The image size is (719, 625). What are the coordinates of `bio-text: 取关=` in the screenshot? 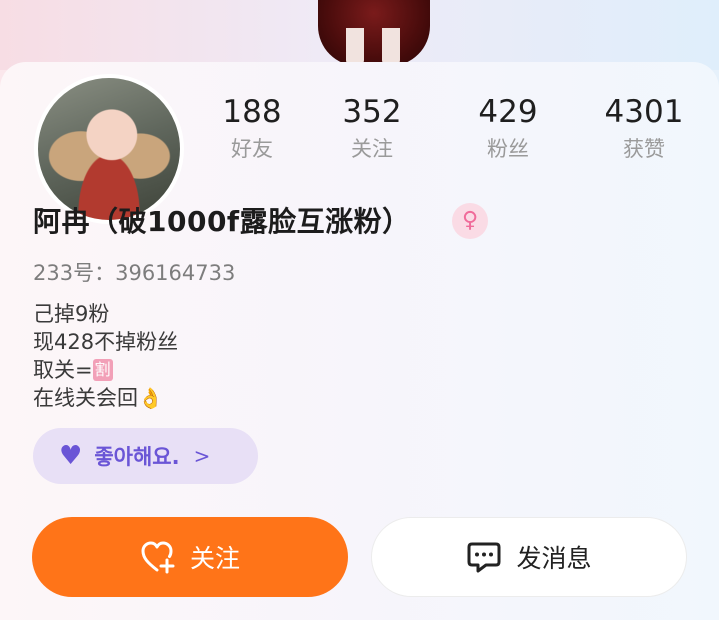 It's located at (63, 370).